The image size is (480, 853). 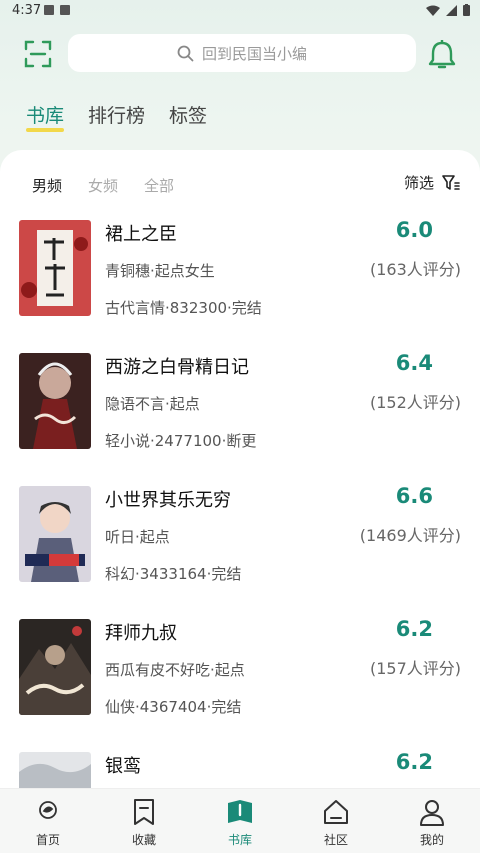 I want to click on bottom-navigation: 首页 收藏 书库 社区 我的, so click(x=240, y=820).